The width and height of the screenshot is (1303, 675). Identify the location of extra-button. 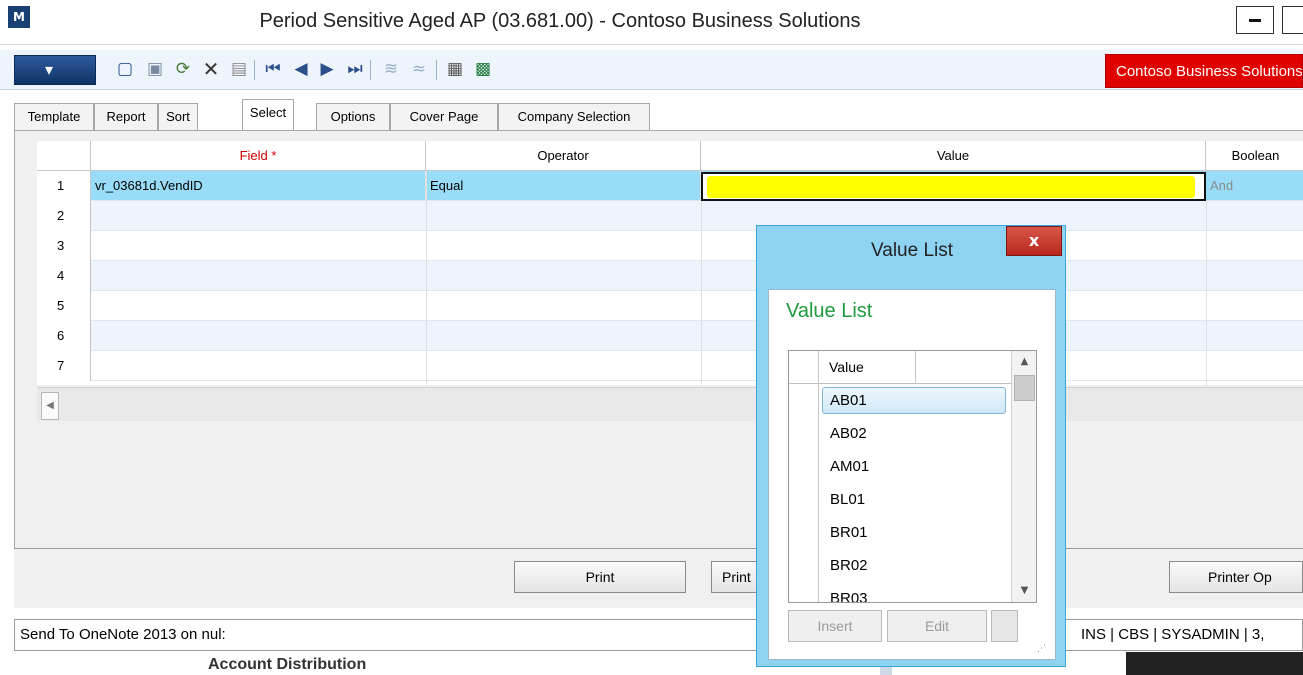
(1004, 626).